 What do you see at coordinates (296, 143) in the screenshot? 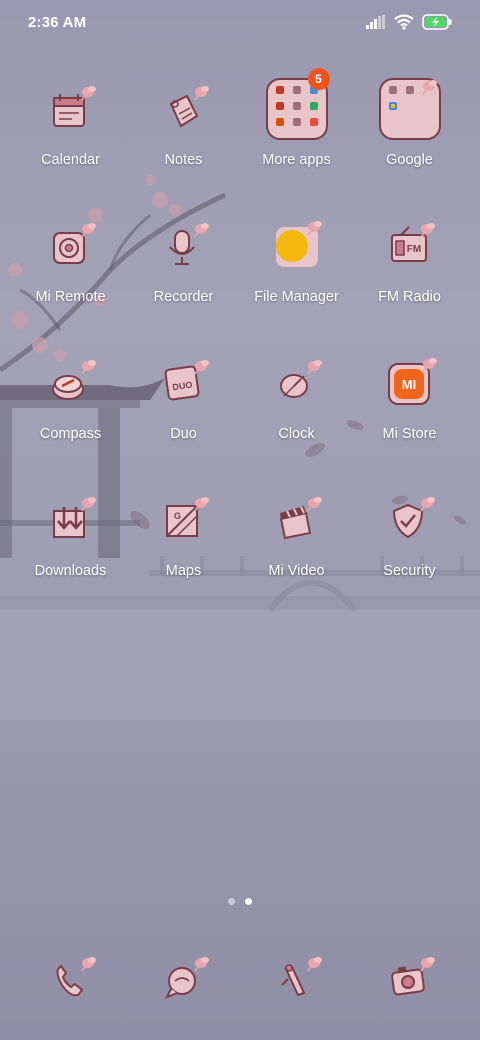
I see `app-folder-more-apps: 5 More apps` at bounding box center [296, 143].